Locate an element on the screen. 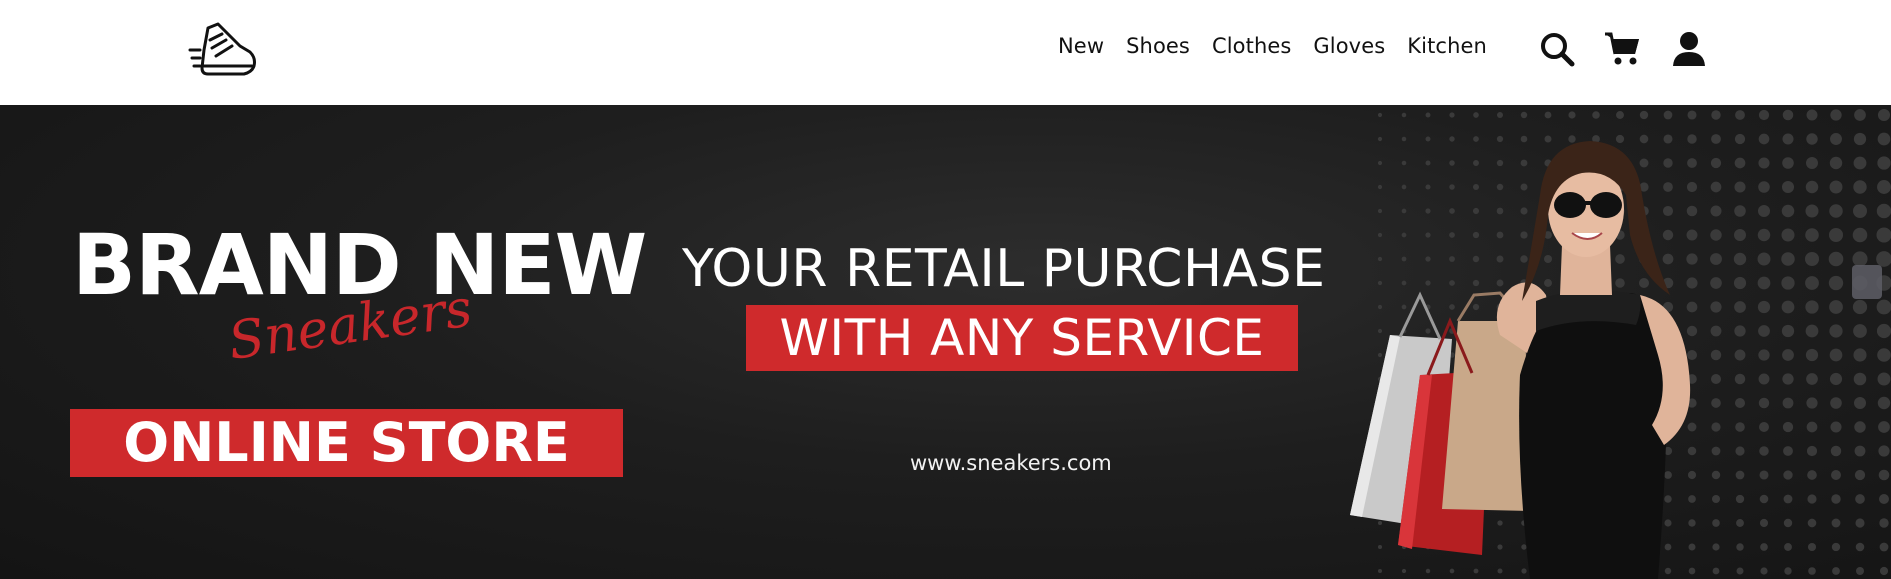  user-icon is located at coordinates (1689, 49).